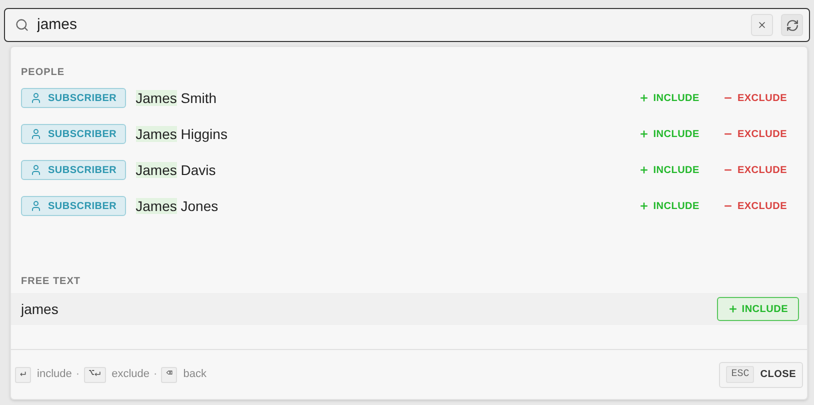 The width and height of the screenshot is (814, 405). What do you see at coordinates (169, 374) in the screenshot?
I see `key-hint: ⌫` at bounding box center [169, 374].